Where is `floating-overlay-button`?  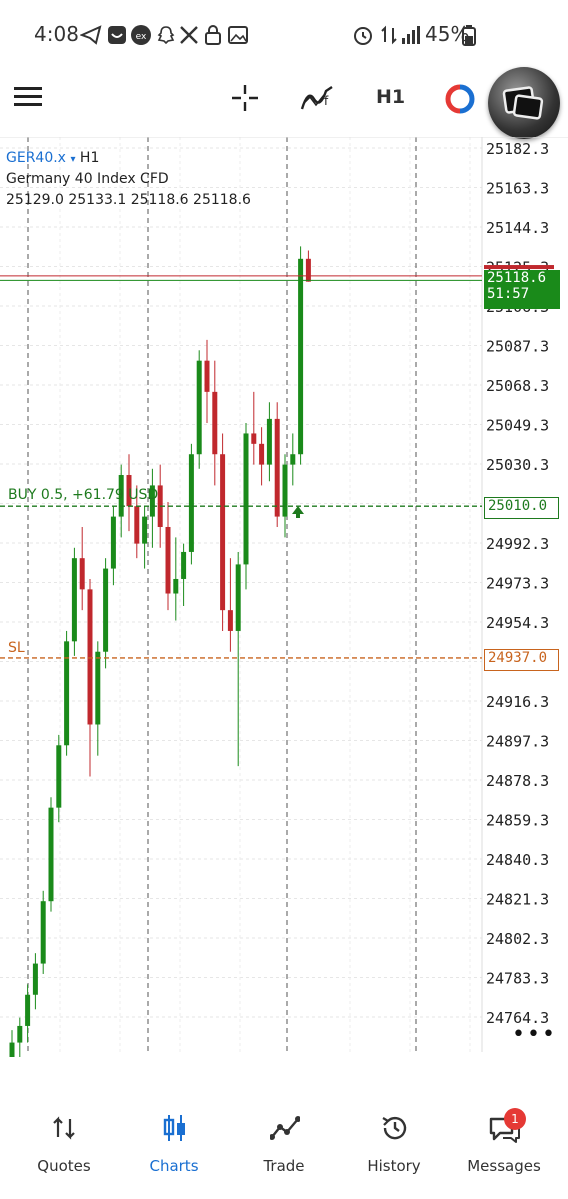
floating-overlay-button is located at coordinates (524, 103).